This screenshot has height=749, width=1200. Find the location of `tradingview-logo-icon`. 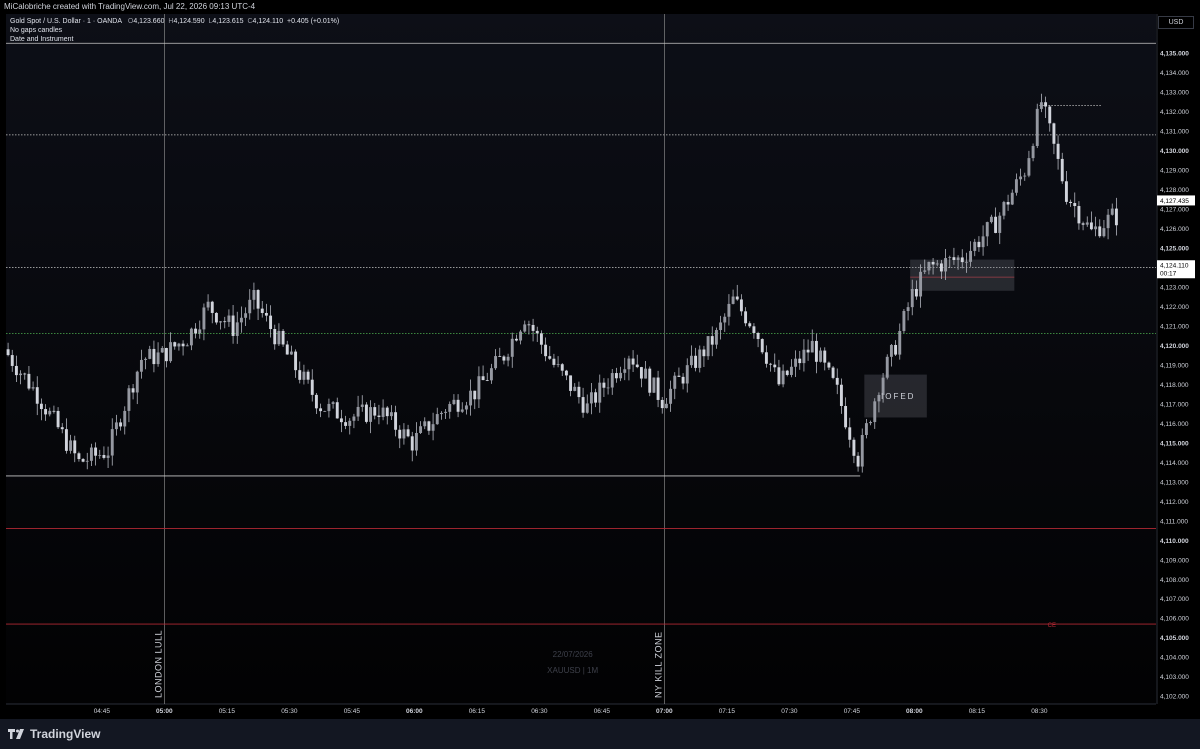

tradingview-logo-icon is located at coordinates (16, 734).